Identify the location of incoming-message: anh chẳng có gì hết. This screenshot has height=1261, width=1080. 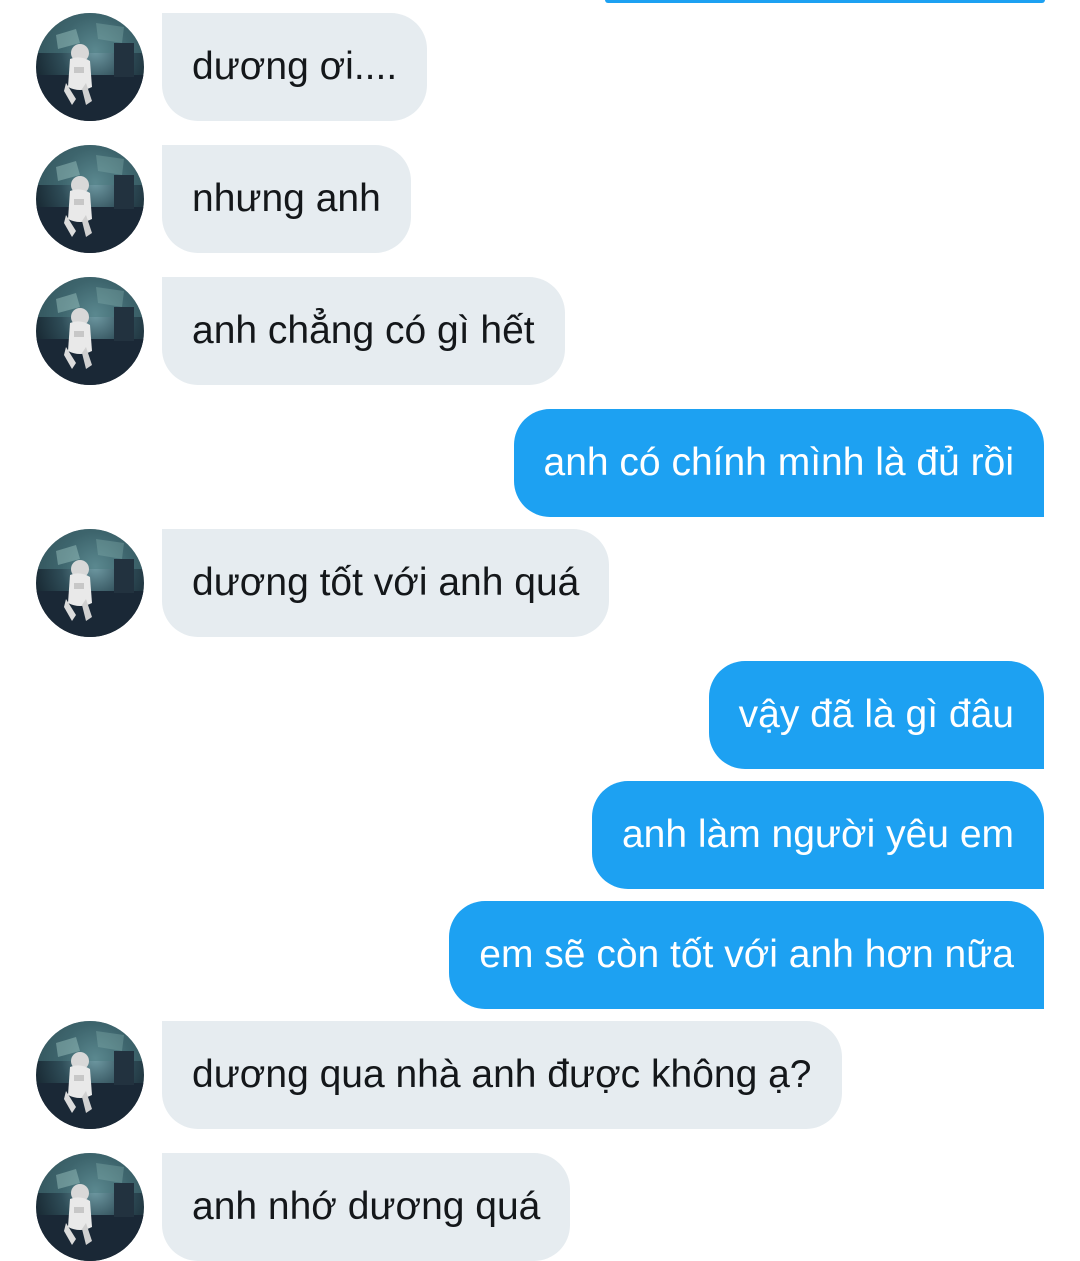
(540, 331).